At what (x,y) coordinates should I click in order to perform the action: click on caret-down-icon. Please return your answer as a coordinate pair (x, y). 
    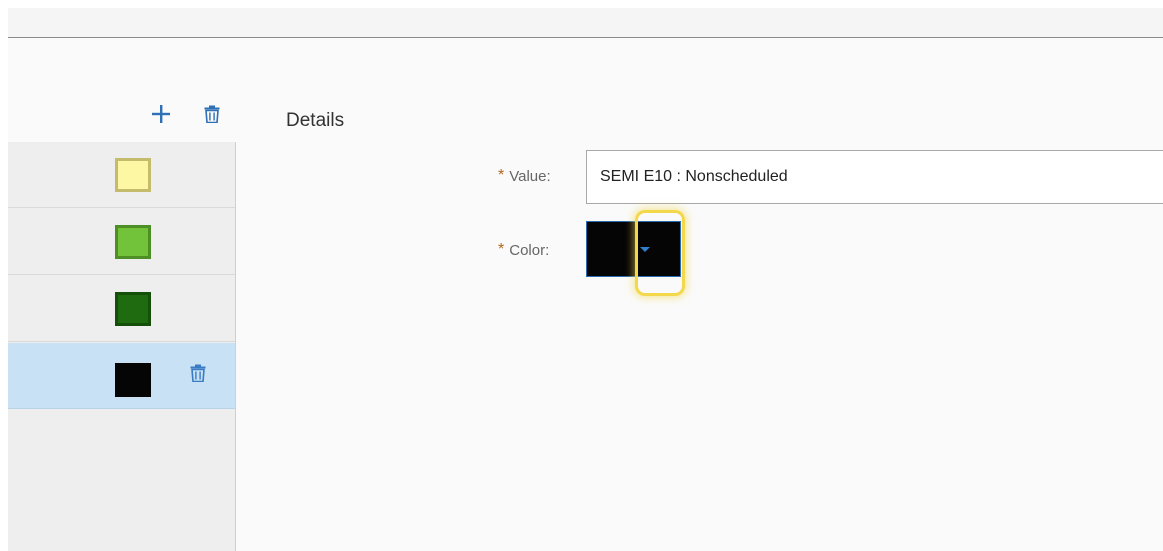
    Looking at the image, I should click on (645, 249).